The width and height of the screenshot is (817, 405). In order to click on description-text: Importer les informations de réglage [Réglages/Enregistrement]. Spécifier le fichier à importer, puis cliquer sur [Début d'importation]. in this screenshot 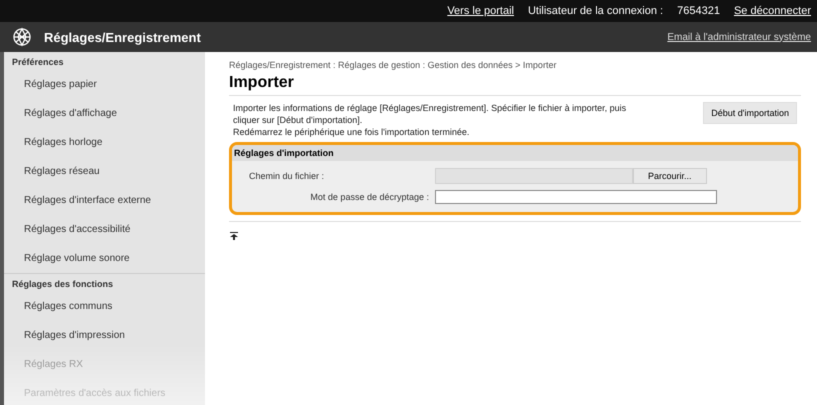, I will do `click(430, 114)`.